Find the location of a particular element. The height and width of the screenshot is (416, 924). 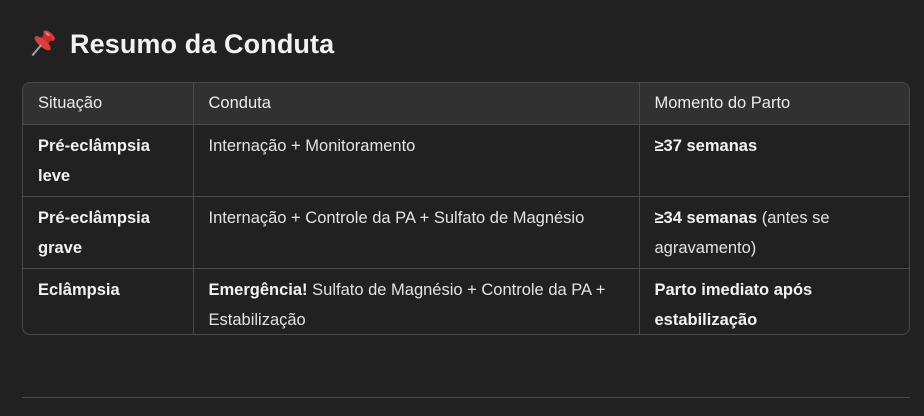

situation-cell: Pré-eclâmpsia grave is located at coordinates (108, 232).